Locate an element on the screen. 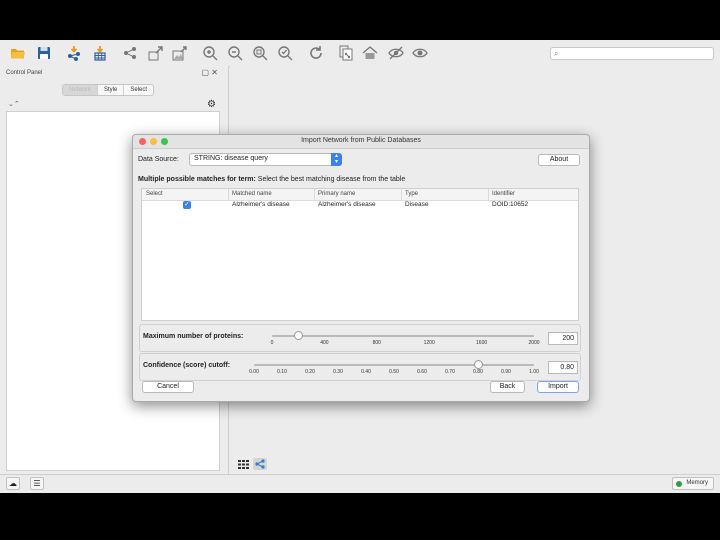  zoom-in-icon is located at coordinates (210, 53).